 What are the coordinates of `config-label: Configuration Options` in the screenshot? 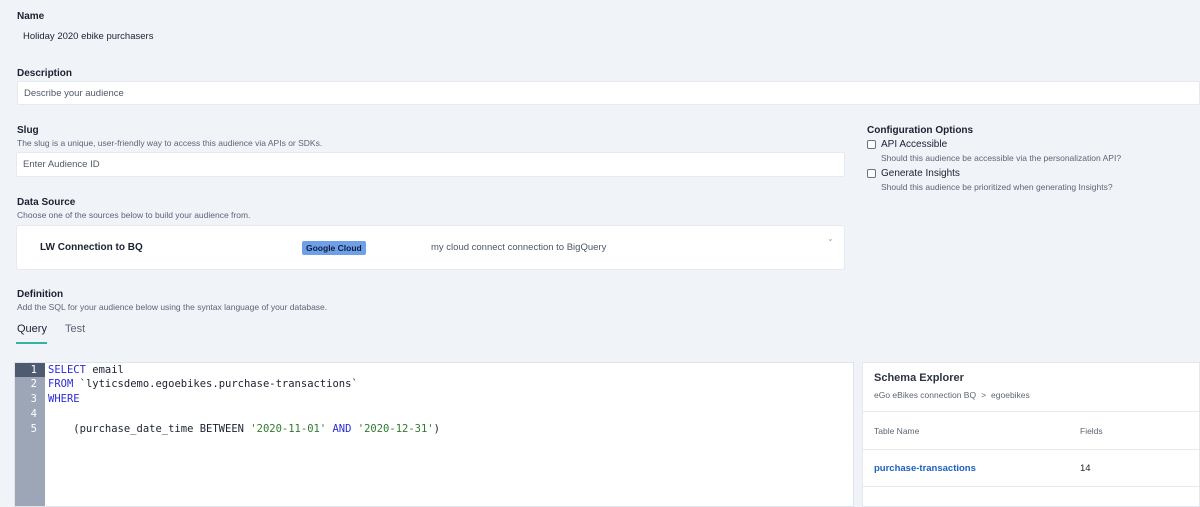 It's located at (920, 130).